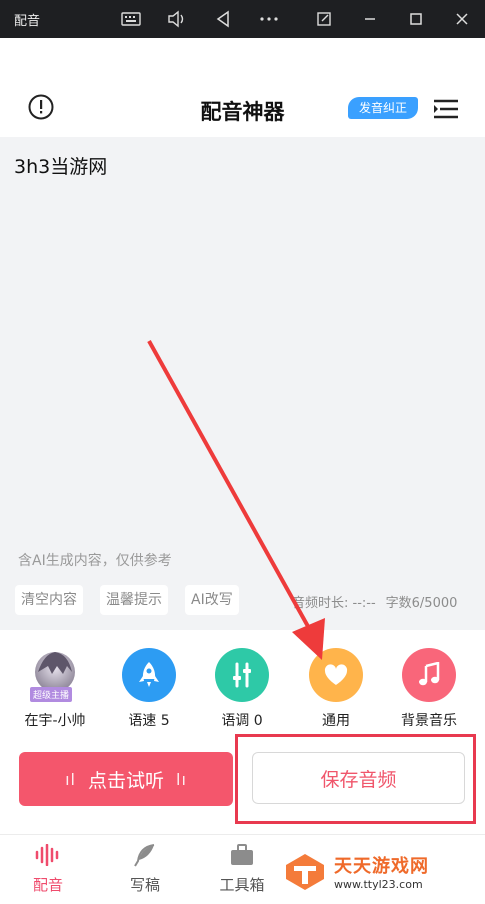  What do you see at coordinates (429, 675) in the screenshot?
I see `music-note-icon` at bounding box center [429, 675].